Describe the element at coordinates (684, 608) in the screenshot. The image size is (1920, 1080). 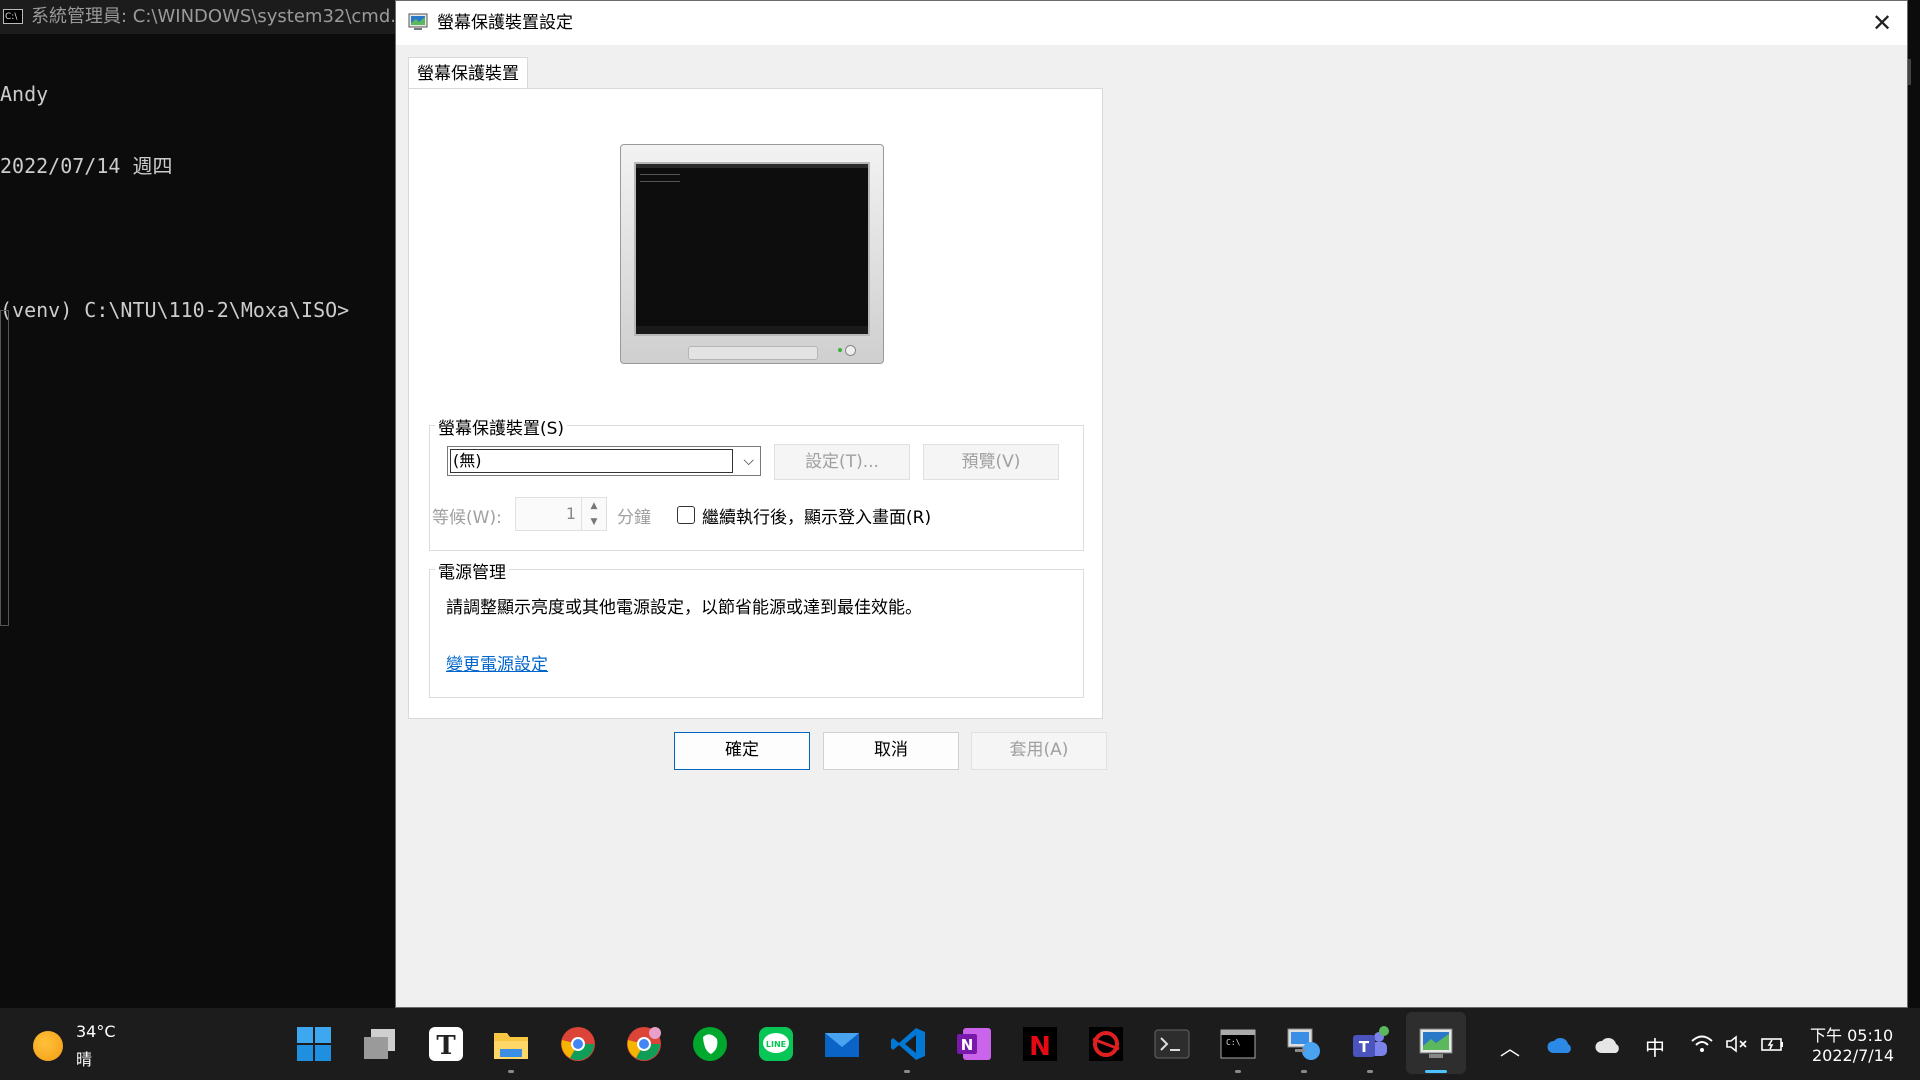
I see `power-description: 請調整顯示亮度或其他電源設定，以節省能源或達到最佳效能。` at that location.